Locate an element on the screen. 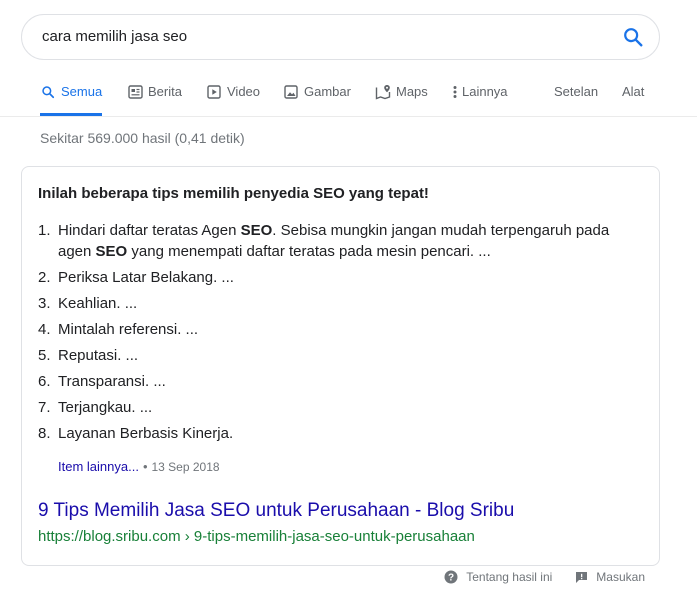 This screenshot has width=697, height=599. snippet-footer: ? Tentang hasil ini Masukan is located at coordinates (544, 577).